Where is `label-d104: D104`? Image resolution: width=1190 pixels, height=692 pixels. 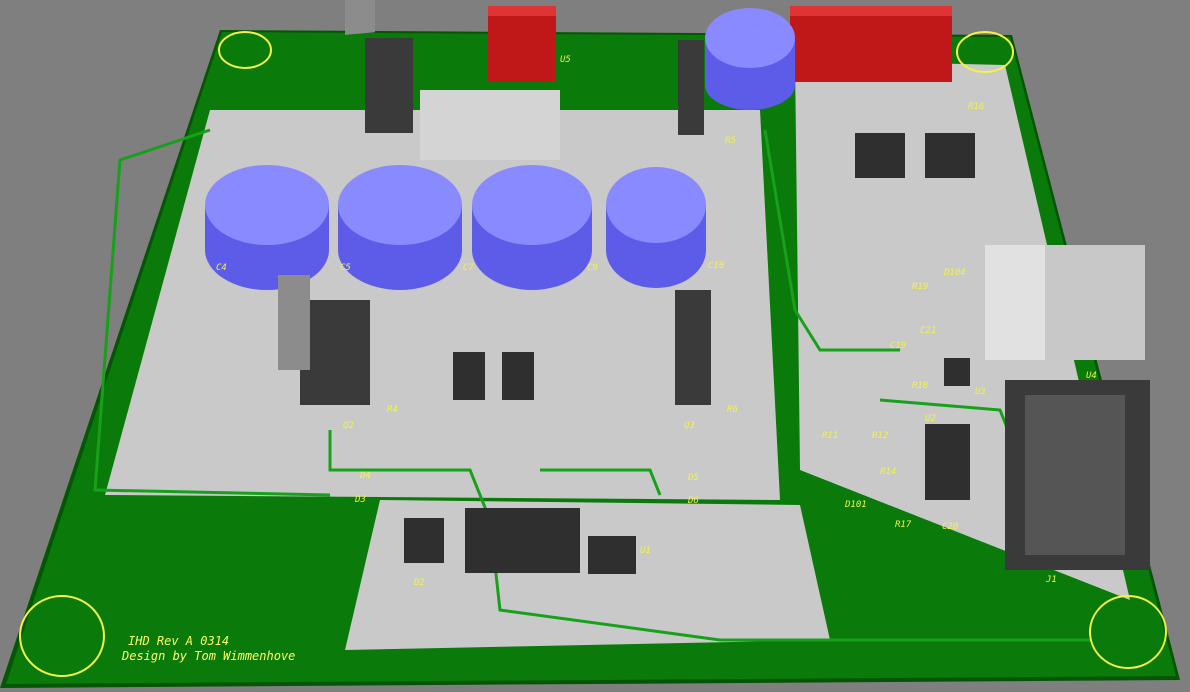
label-d104: D104 is located at coordinates (954, 273).